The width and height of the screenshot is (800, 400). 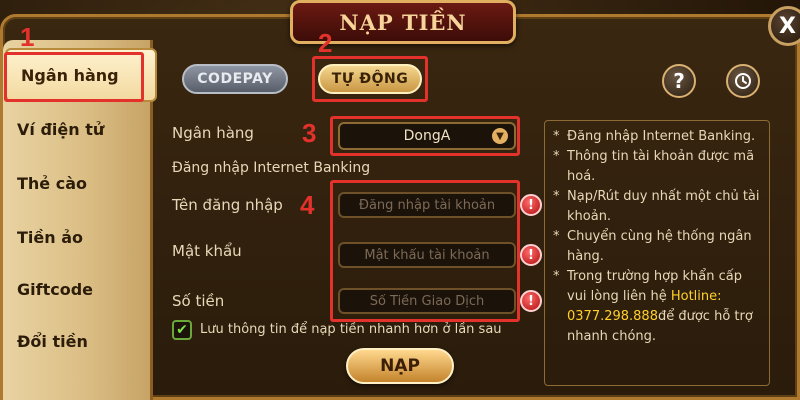 I want to click on history-icon, so click(x=743, y=81).